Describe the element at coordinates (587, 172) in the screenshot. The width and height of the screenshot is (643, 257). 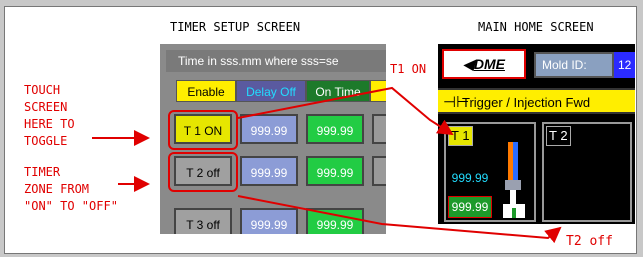
I see `zone-t2-panel: T 2` at that location.